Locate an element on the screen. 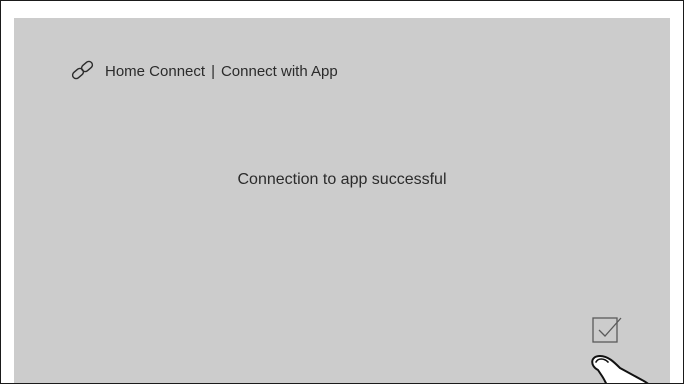 The height and width of the screenshot is (384, 684). link-icon is located at coordinates (83, 71).